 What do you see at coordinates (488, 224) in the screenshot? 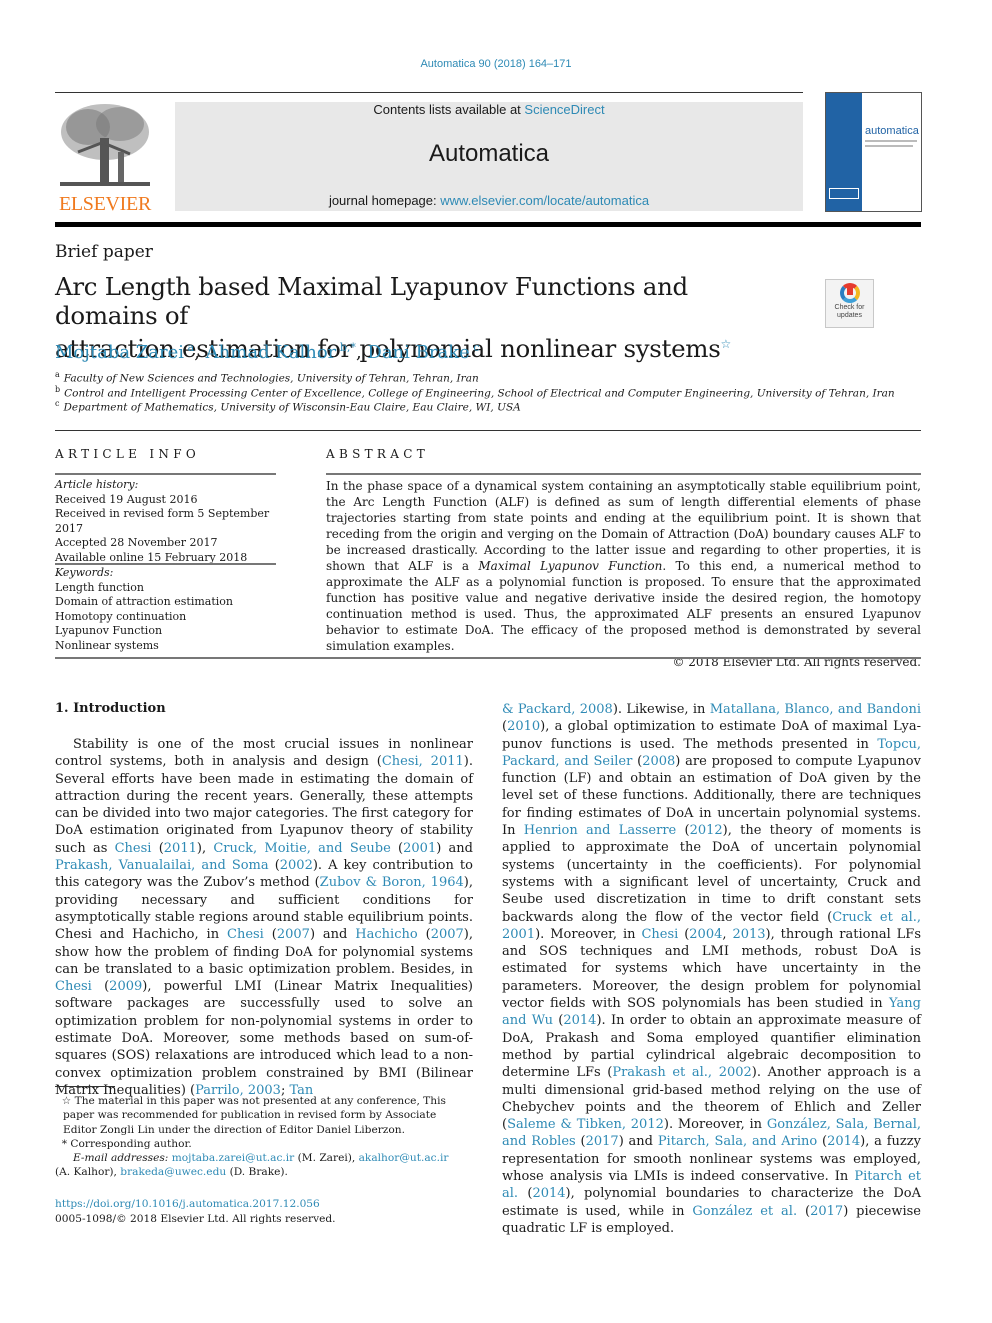
I see `header-thick-rule` at bounding box center [488, 224].